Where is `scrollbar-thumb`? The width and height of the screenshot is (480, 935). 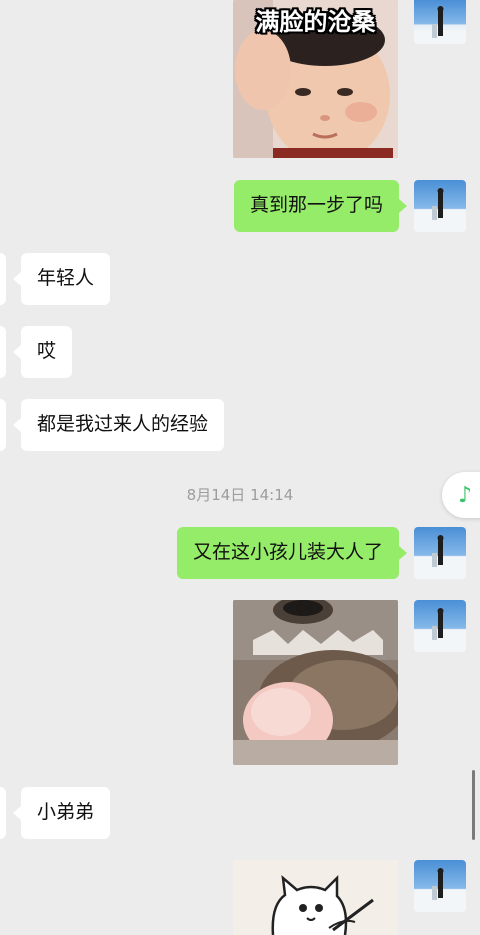
scrollbar-thumb is located at coordinates (473, 805).